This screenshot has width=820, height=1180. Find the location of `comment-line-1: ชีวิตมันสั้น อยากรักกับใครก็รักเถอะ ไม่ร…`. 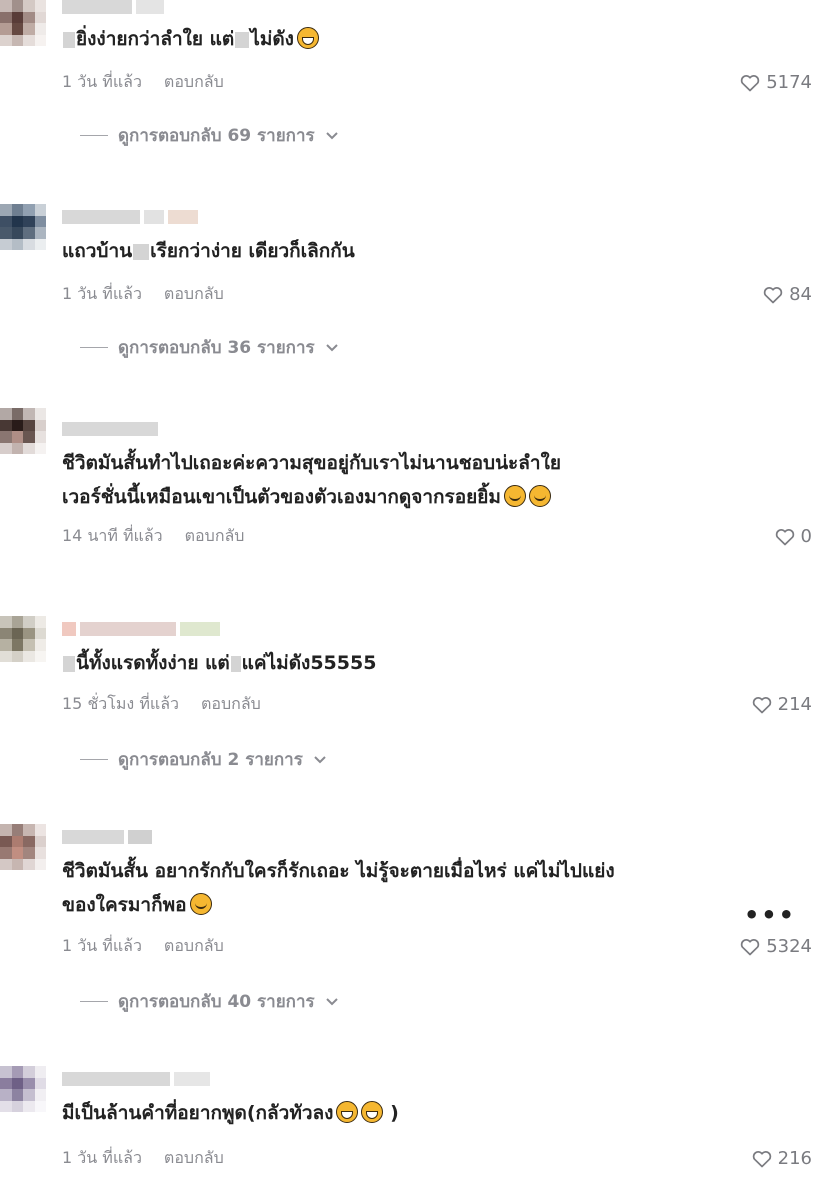

comment-line-1: ชีวิตมันสั้น อยากรักกับใครก็รักเถอะ ไม่ร… is located at coordinates (338, 871).